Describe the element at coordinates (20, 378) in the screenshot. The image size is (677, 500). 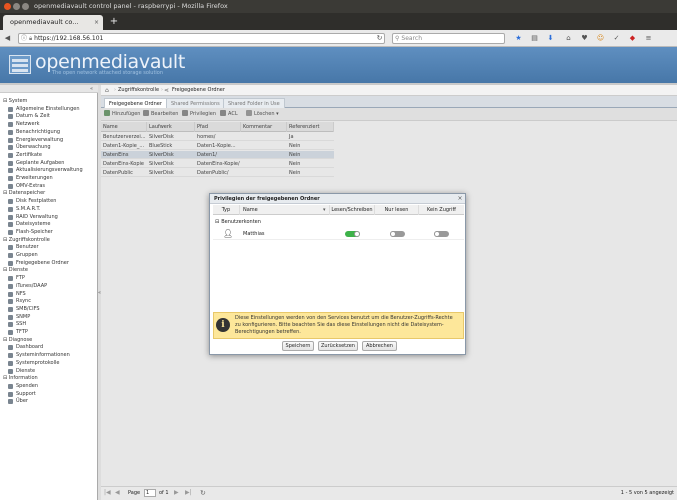
I see `sidebar-group-header: ⊟ Information` at that location.